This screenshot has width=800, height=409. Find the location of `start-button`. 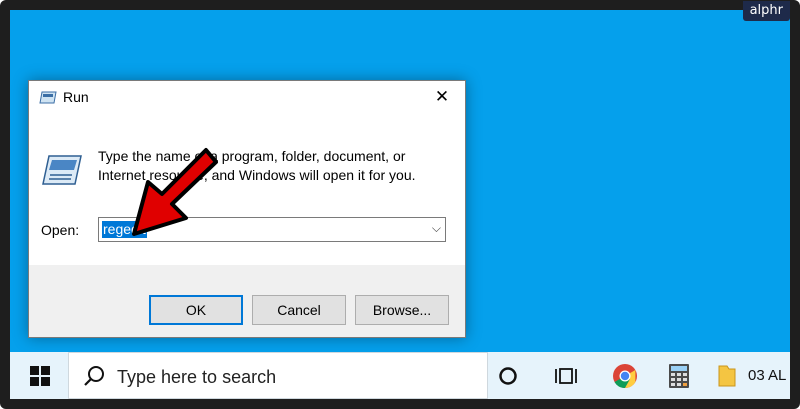

start-button is located at coordinates (40, 375).